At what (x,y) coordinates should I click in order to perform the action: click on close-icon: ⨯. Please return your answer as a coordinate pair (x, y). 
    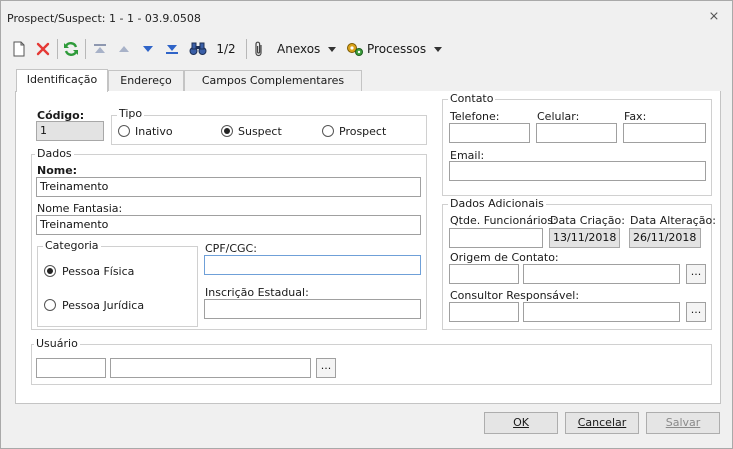
    Looking at the image, I should click on (714, 17).